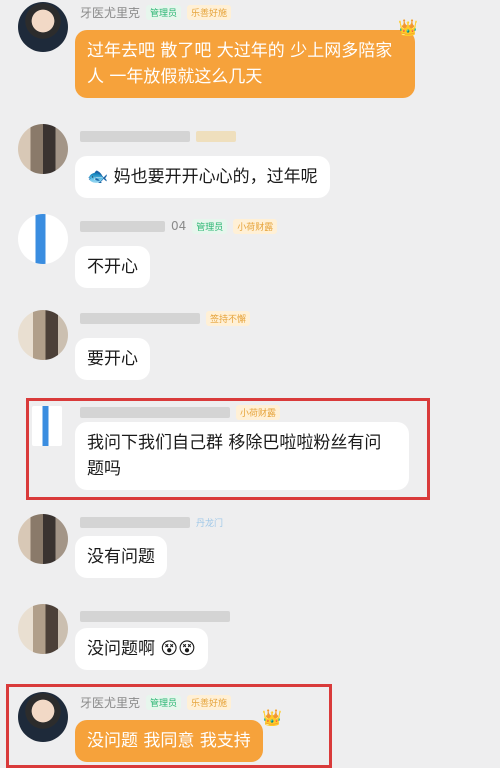 The width and height of the screenshot is (500, 768). I want to click on dizzy-emoji-icon: 😵😵, so click(178, 649).